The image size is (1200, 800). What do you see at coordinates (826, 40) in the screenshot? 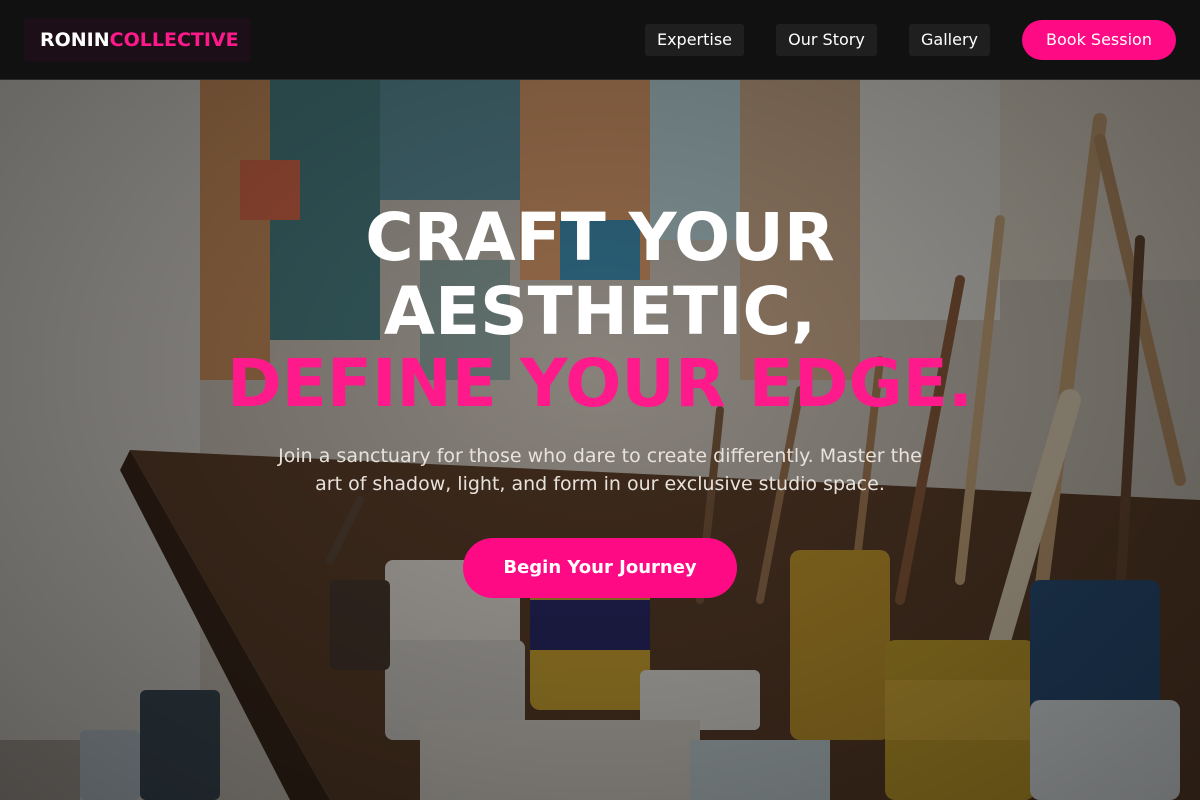
I see `nav-link-our-story: Our Story` at bounding box center [826, 40].